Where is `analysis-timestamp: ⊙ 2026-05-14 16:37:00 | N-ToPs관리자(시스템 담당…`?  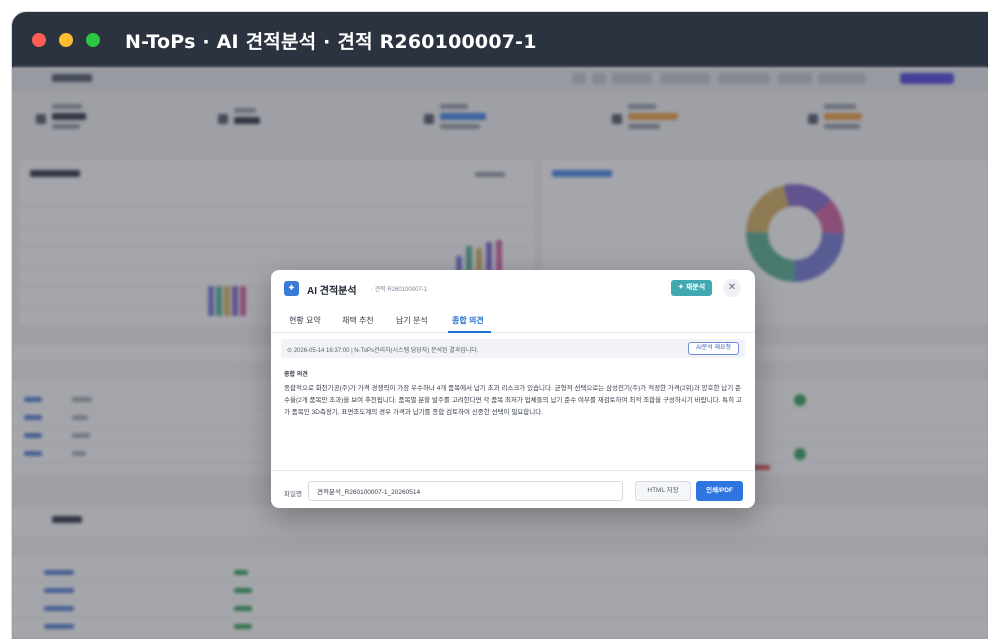 analysis-timestamp: ⊙ 2026-05-14 16:37:00 | N-ToPs관리자(시스템 담당… is located at coordinates (383, 351).